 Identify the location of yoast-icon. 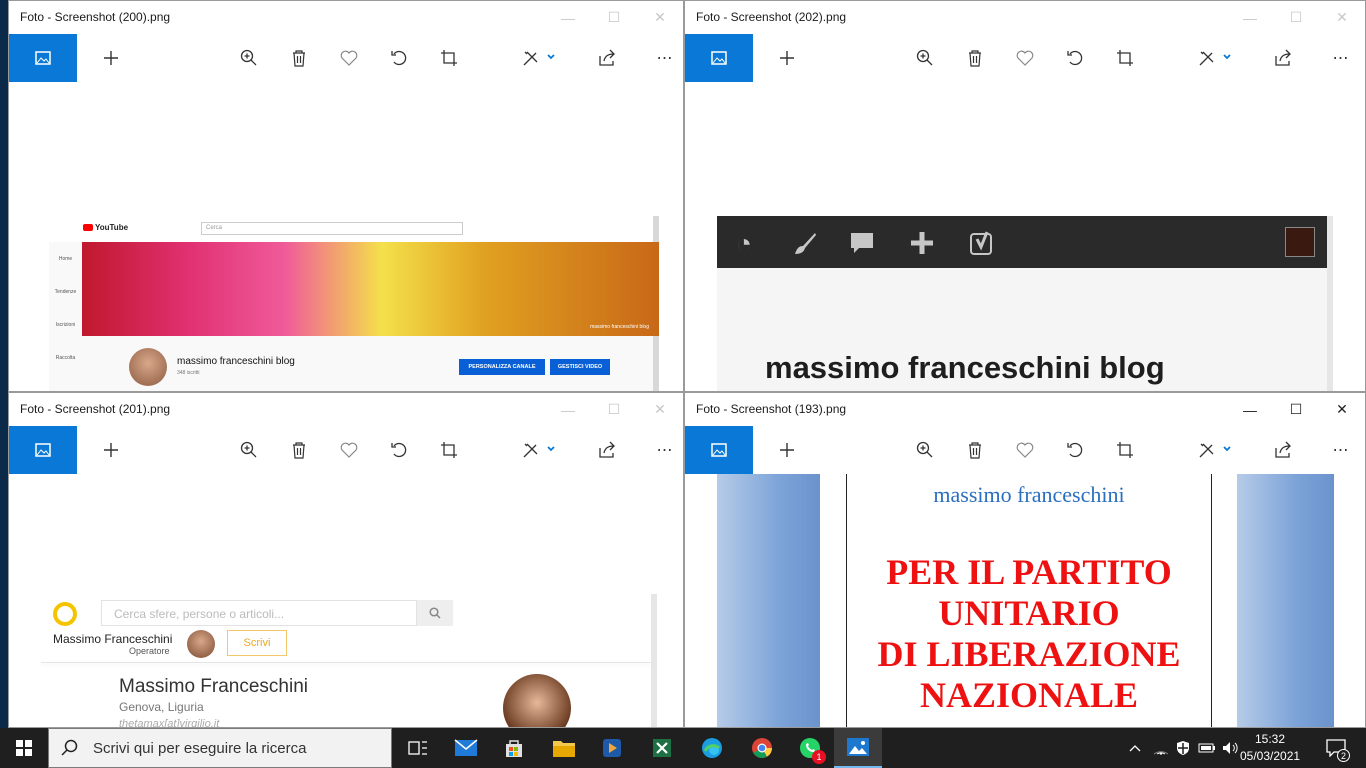
(982, 243).